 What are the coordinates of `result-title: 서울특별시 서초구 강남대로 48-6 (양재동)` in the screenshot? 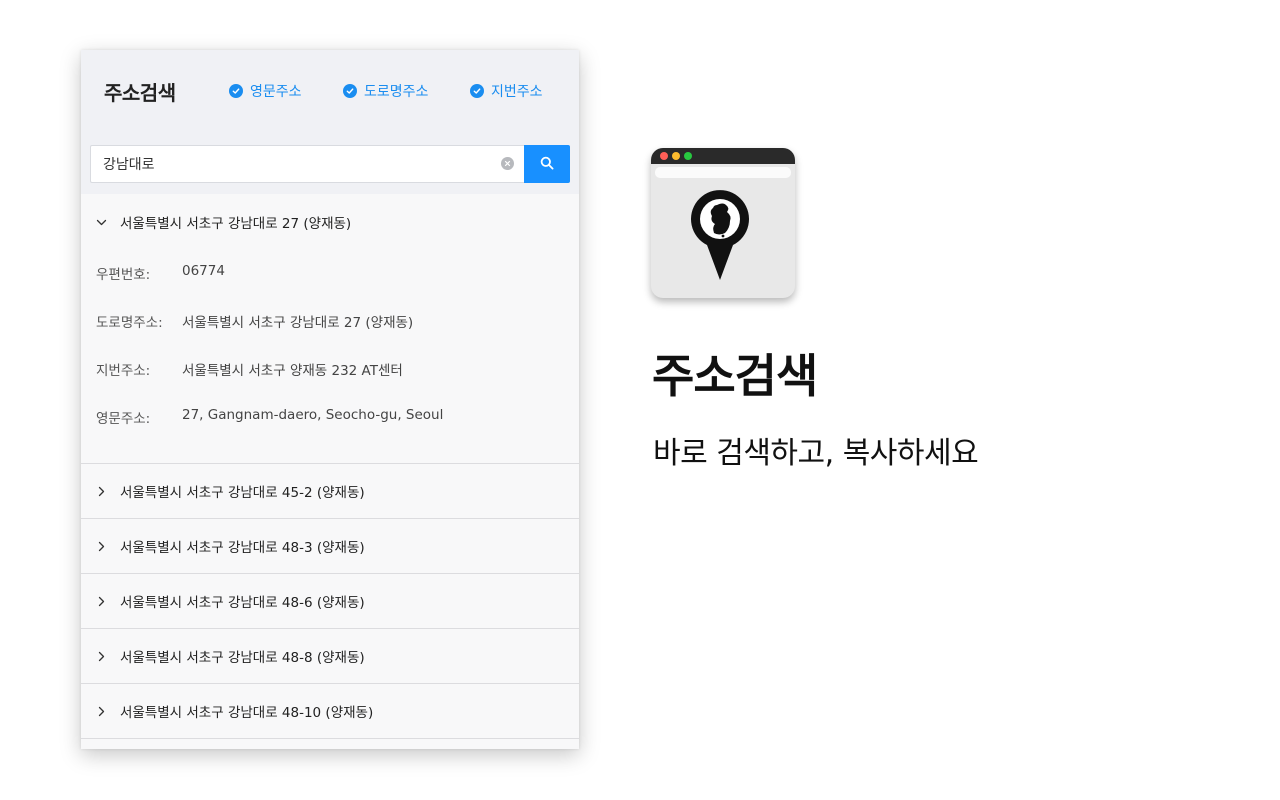 It's located at (242, 603).